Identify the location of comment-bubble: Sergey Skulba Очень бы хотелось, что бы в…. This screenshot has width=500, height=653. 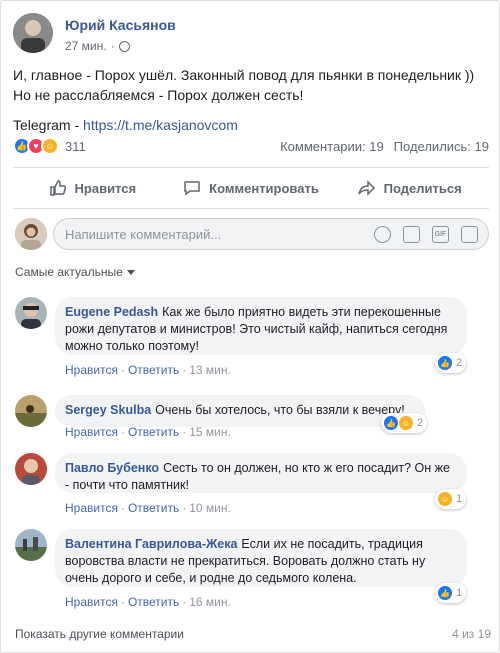
(240, 411).